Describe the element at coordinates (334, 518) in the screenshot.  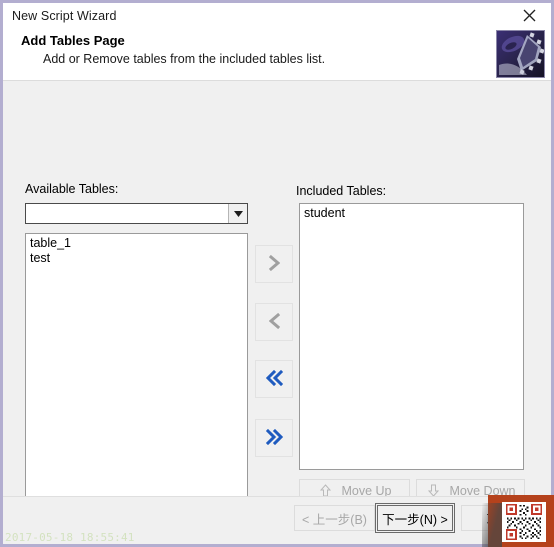
I see `back-button: < 上一步(B)` at that location.